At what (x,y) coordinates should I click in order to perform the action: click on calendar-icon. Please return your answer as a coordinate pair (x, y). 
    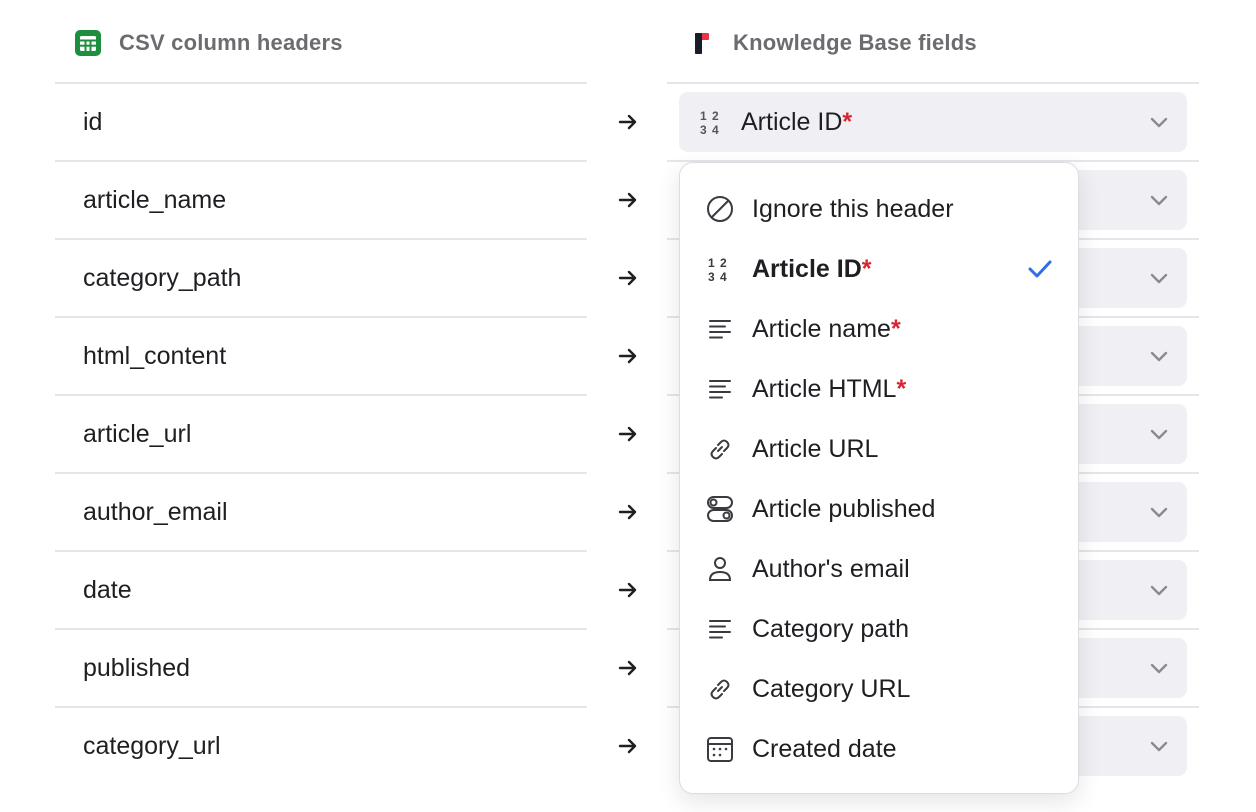
    Looking at the image, I should click on (720, 749).